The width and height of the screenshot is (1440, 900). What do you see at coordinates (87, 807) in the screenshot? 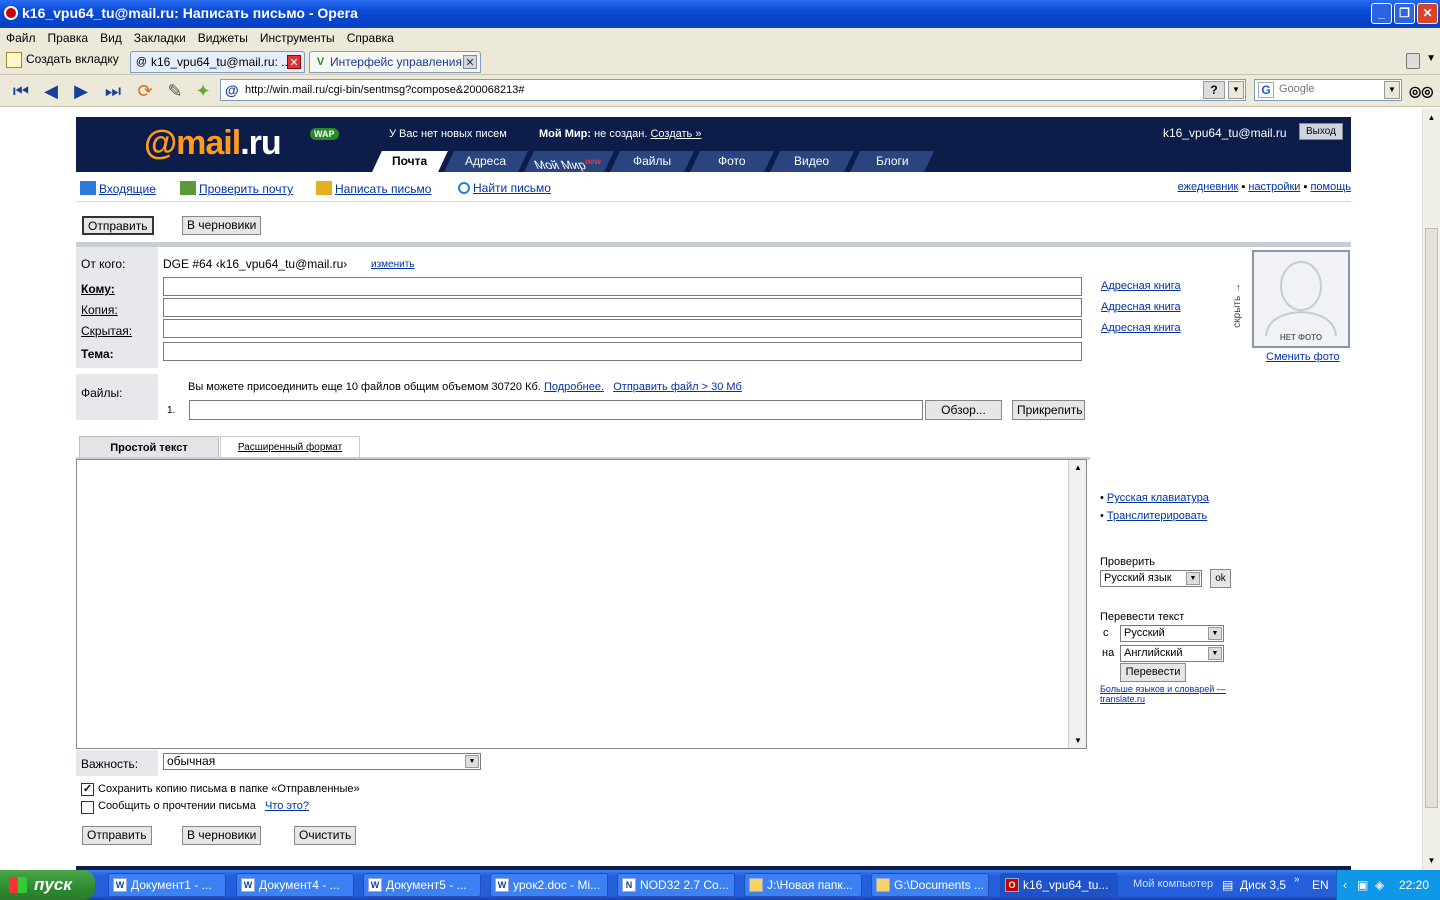
I see `read-receipt-checkbox` at bounding box center [87, 807].